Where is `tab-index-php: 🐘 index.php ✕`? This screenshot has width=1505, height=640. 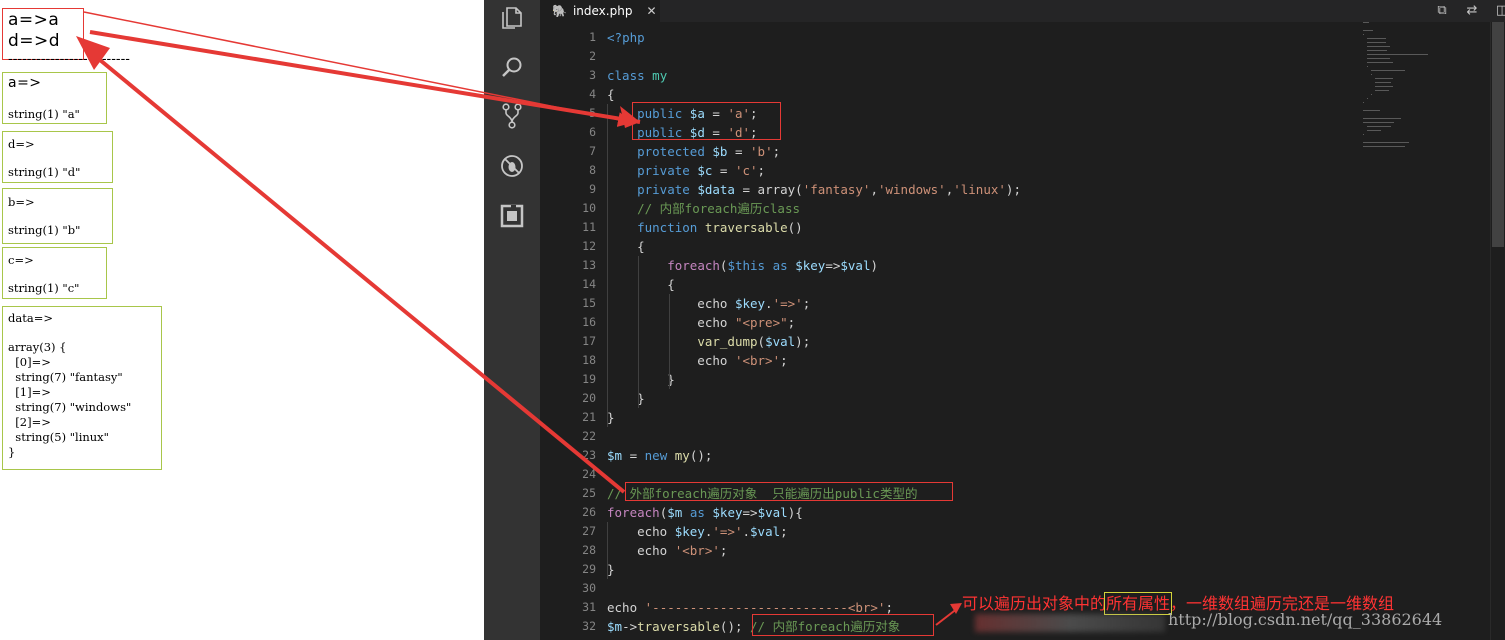
tab-index-php: 🐘 index.php ✕ is located at coordinates (600, 11).